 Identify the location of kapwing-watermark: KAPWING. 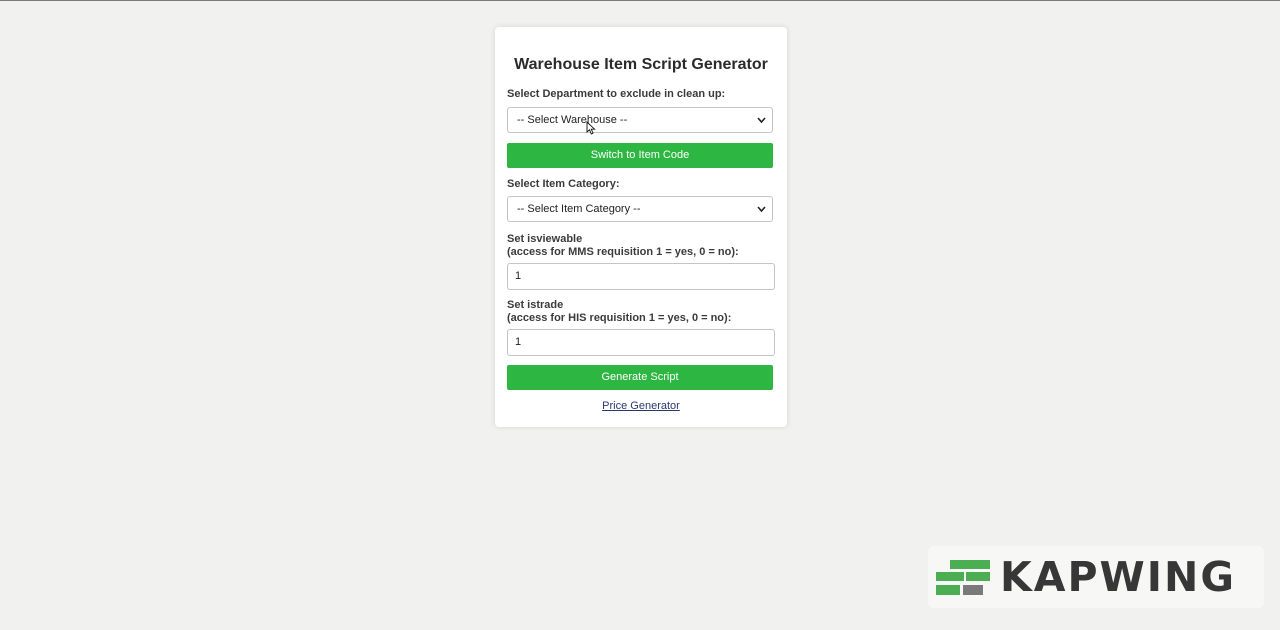
(1096, 577).